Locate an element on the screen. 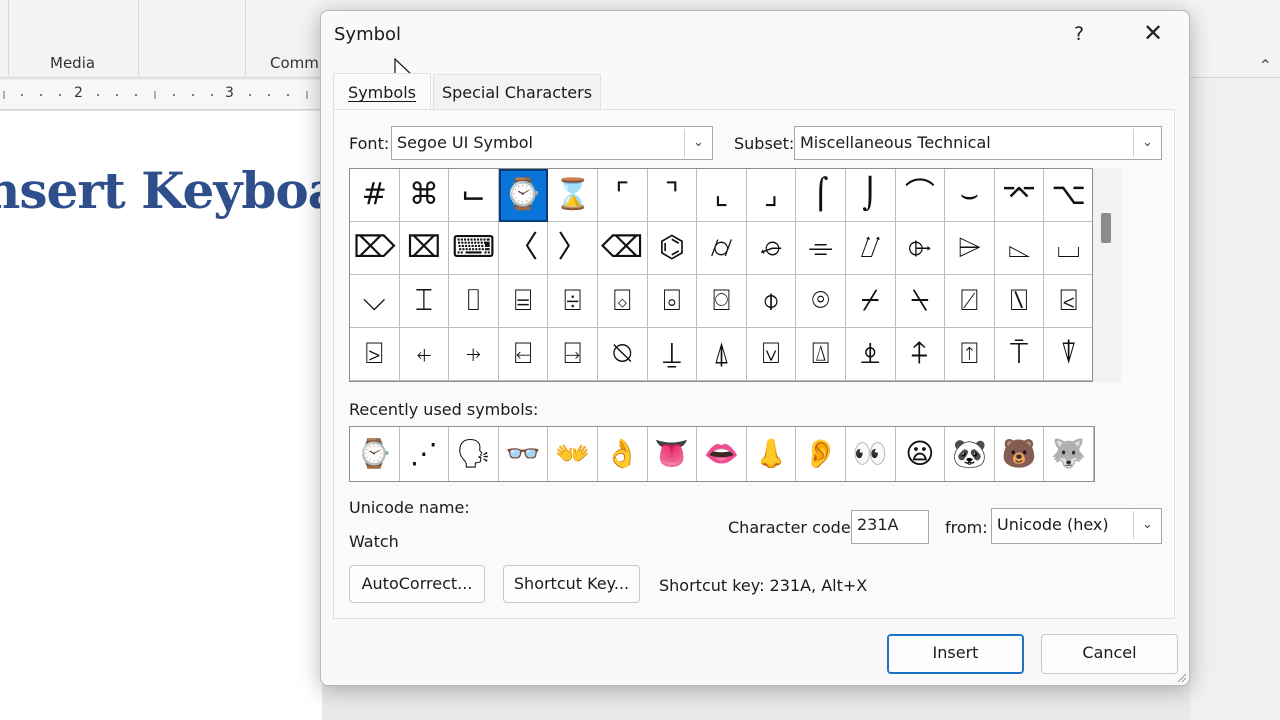 The image size is (1280, 720). recent-symbols-row: ⌚ ⋰ 🗣 👓 👐 👌 👅 👄 👃 👂 👀 😦 🐼 🐻 🐺 is located at coordinates (722, 454).